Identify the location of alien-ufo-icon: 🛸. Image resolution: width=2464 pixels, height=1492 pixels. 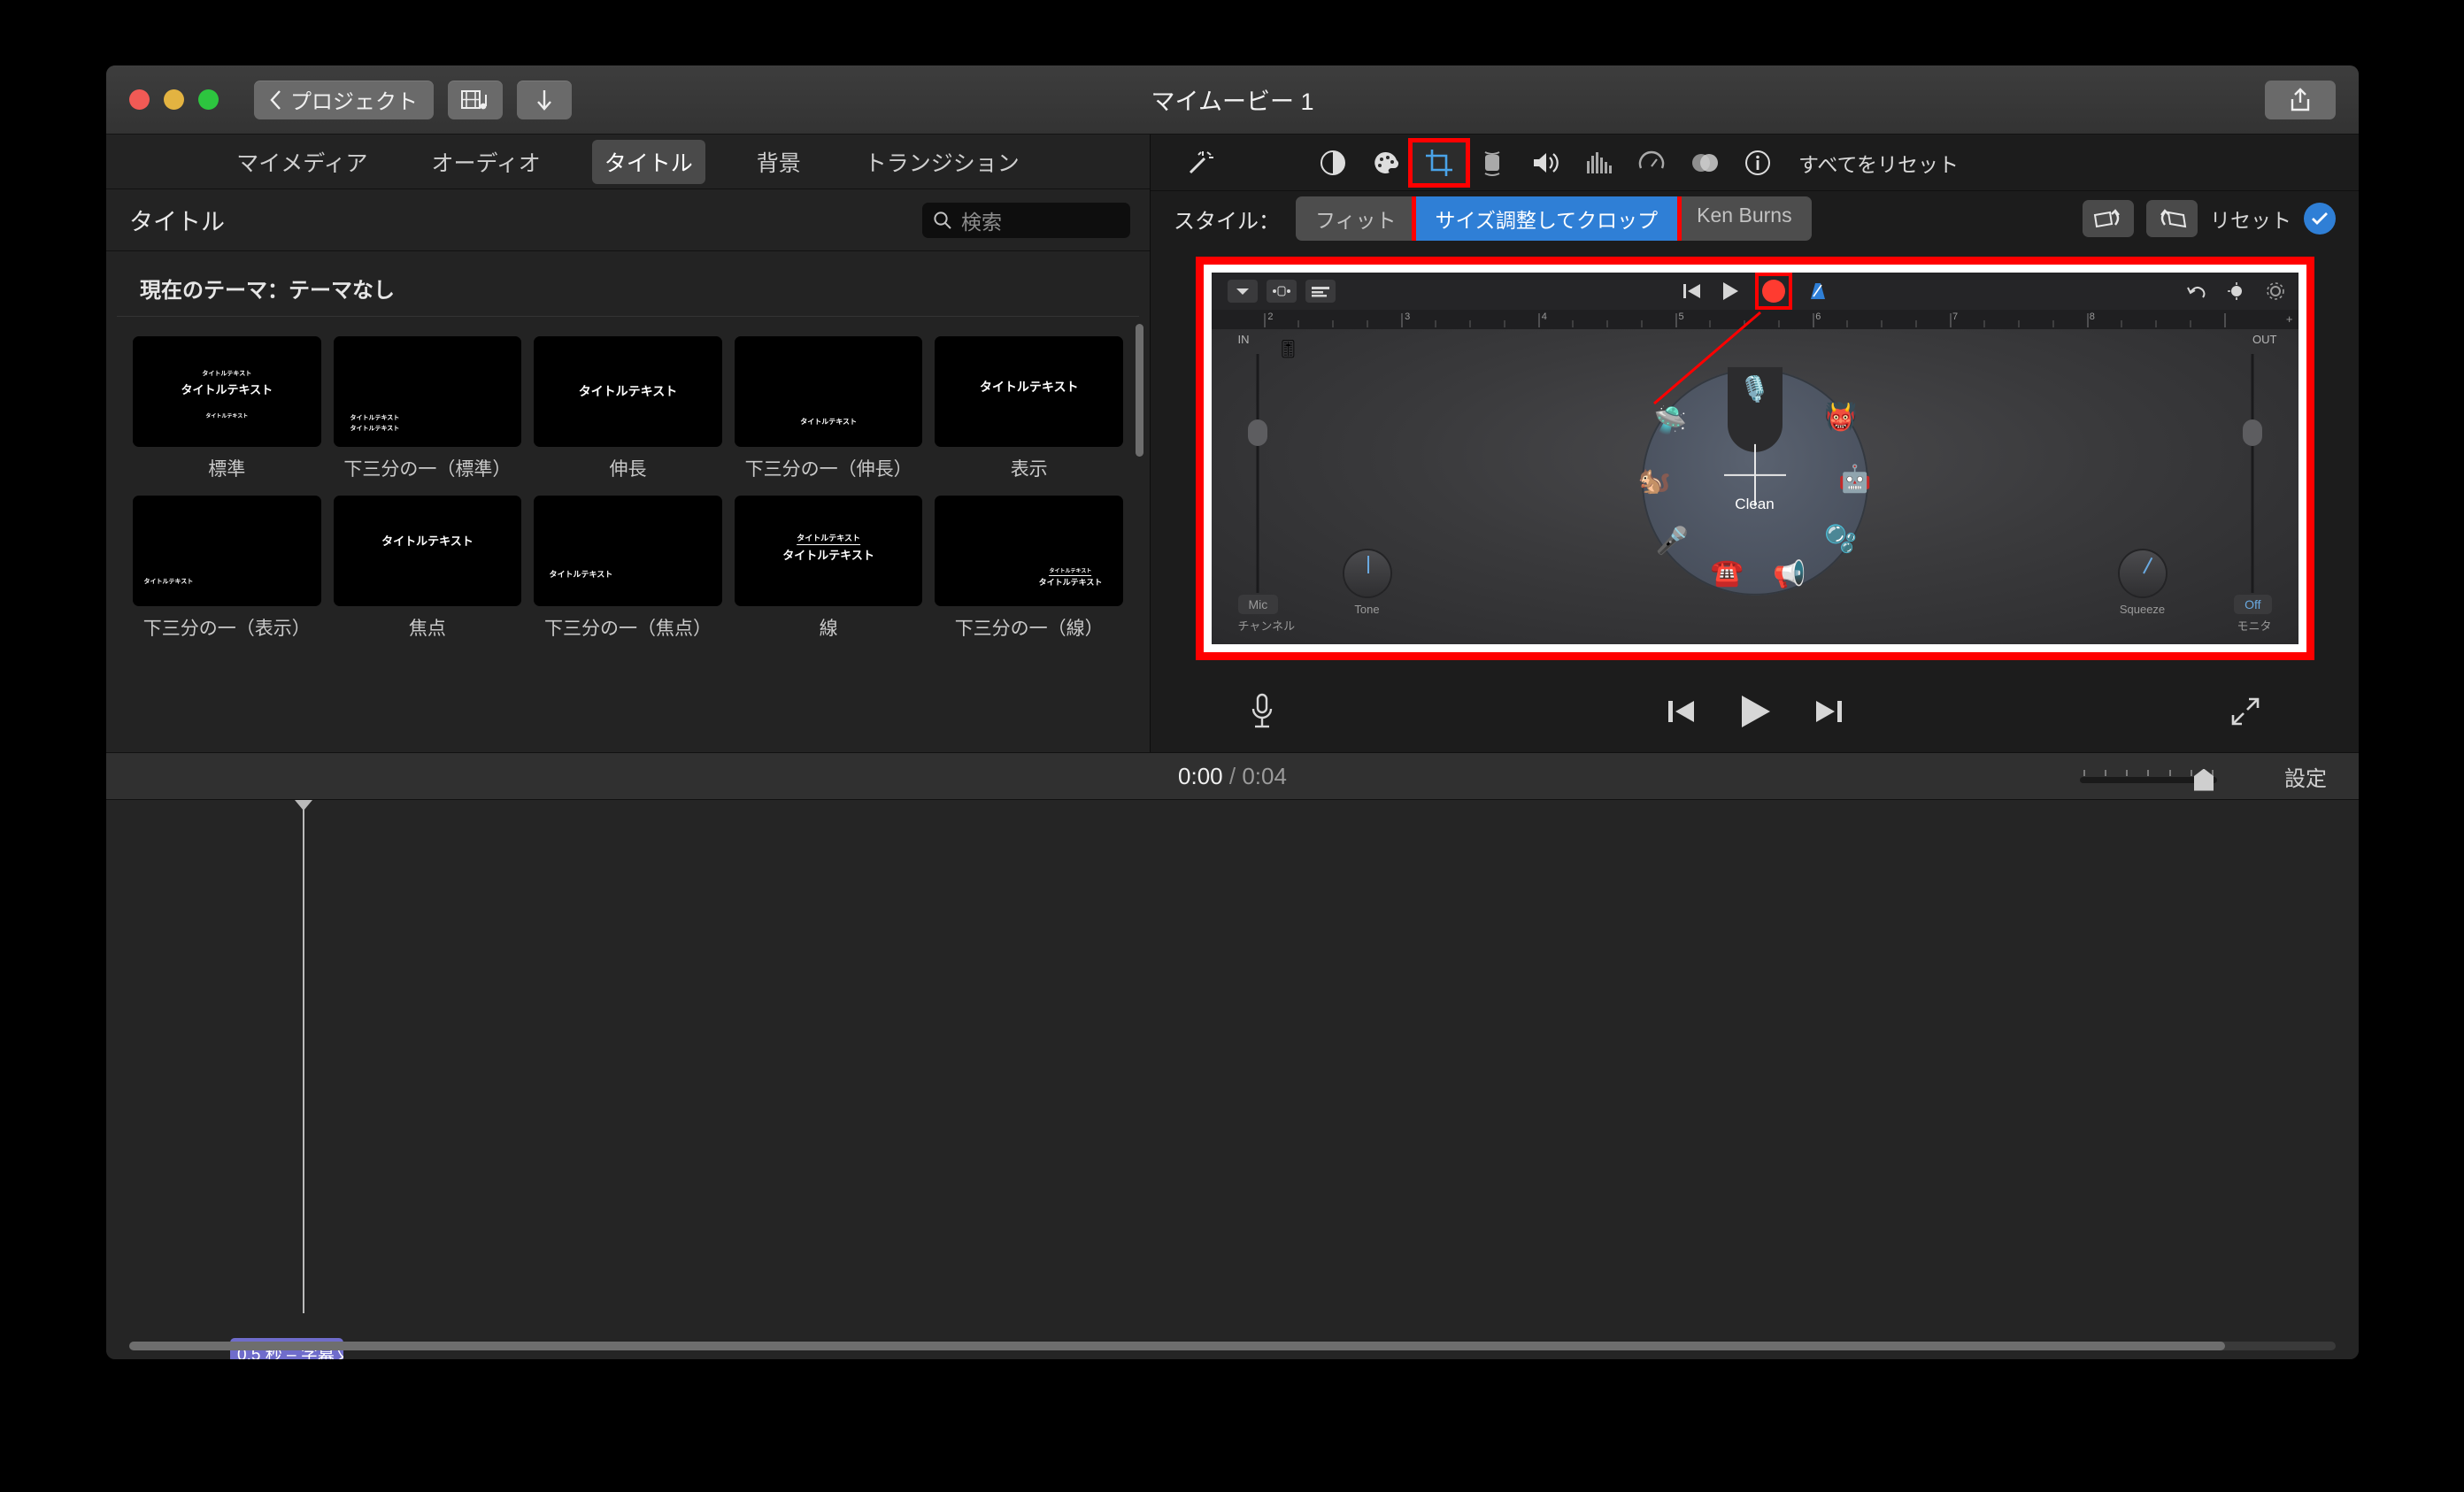
(1671, 421).